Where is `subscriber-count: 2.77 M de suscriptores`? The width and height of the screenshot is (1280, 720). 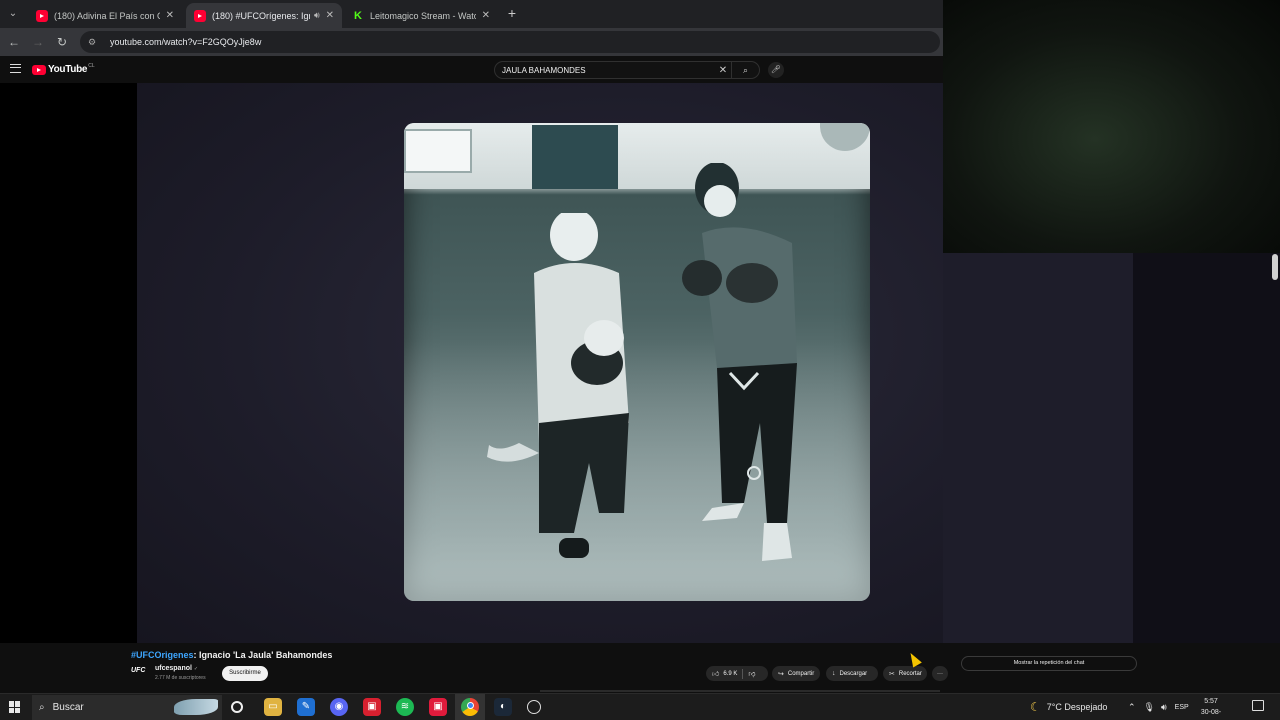
subscriber-count: 2.77 M de suscriptores is located at coordinates (180, 678).